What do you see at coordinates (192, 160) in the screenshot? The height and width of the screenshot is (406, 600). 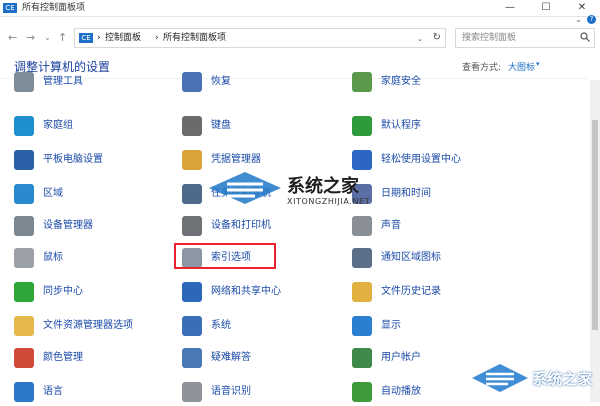 I see `credential-manager-icon` at bounding box center [192, 160].